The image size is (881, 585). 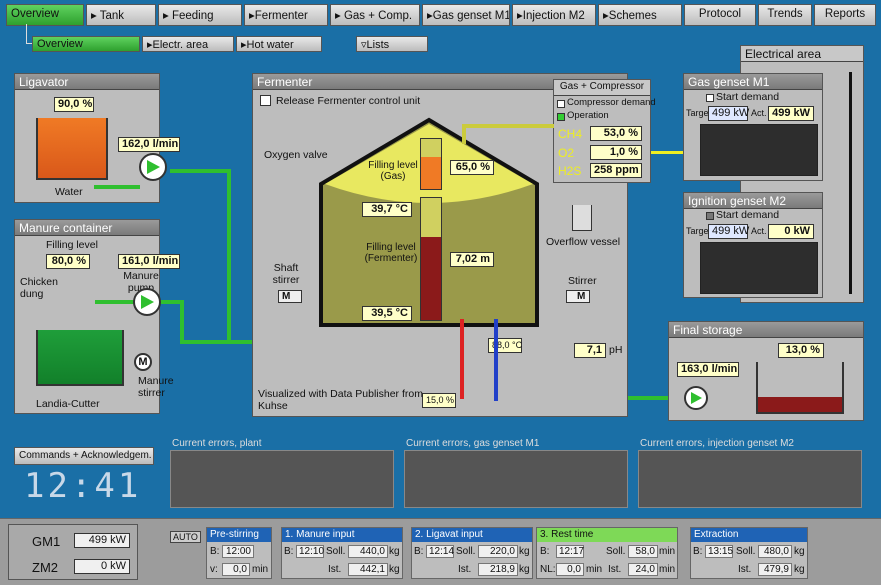 I want to click on tab-label: Trends, so click(x=785, y=14).